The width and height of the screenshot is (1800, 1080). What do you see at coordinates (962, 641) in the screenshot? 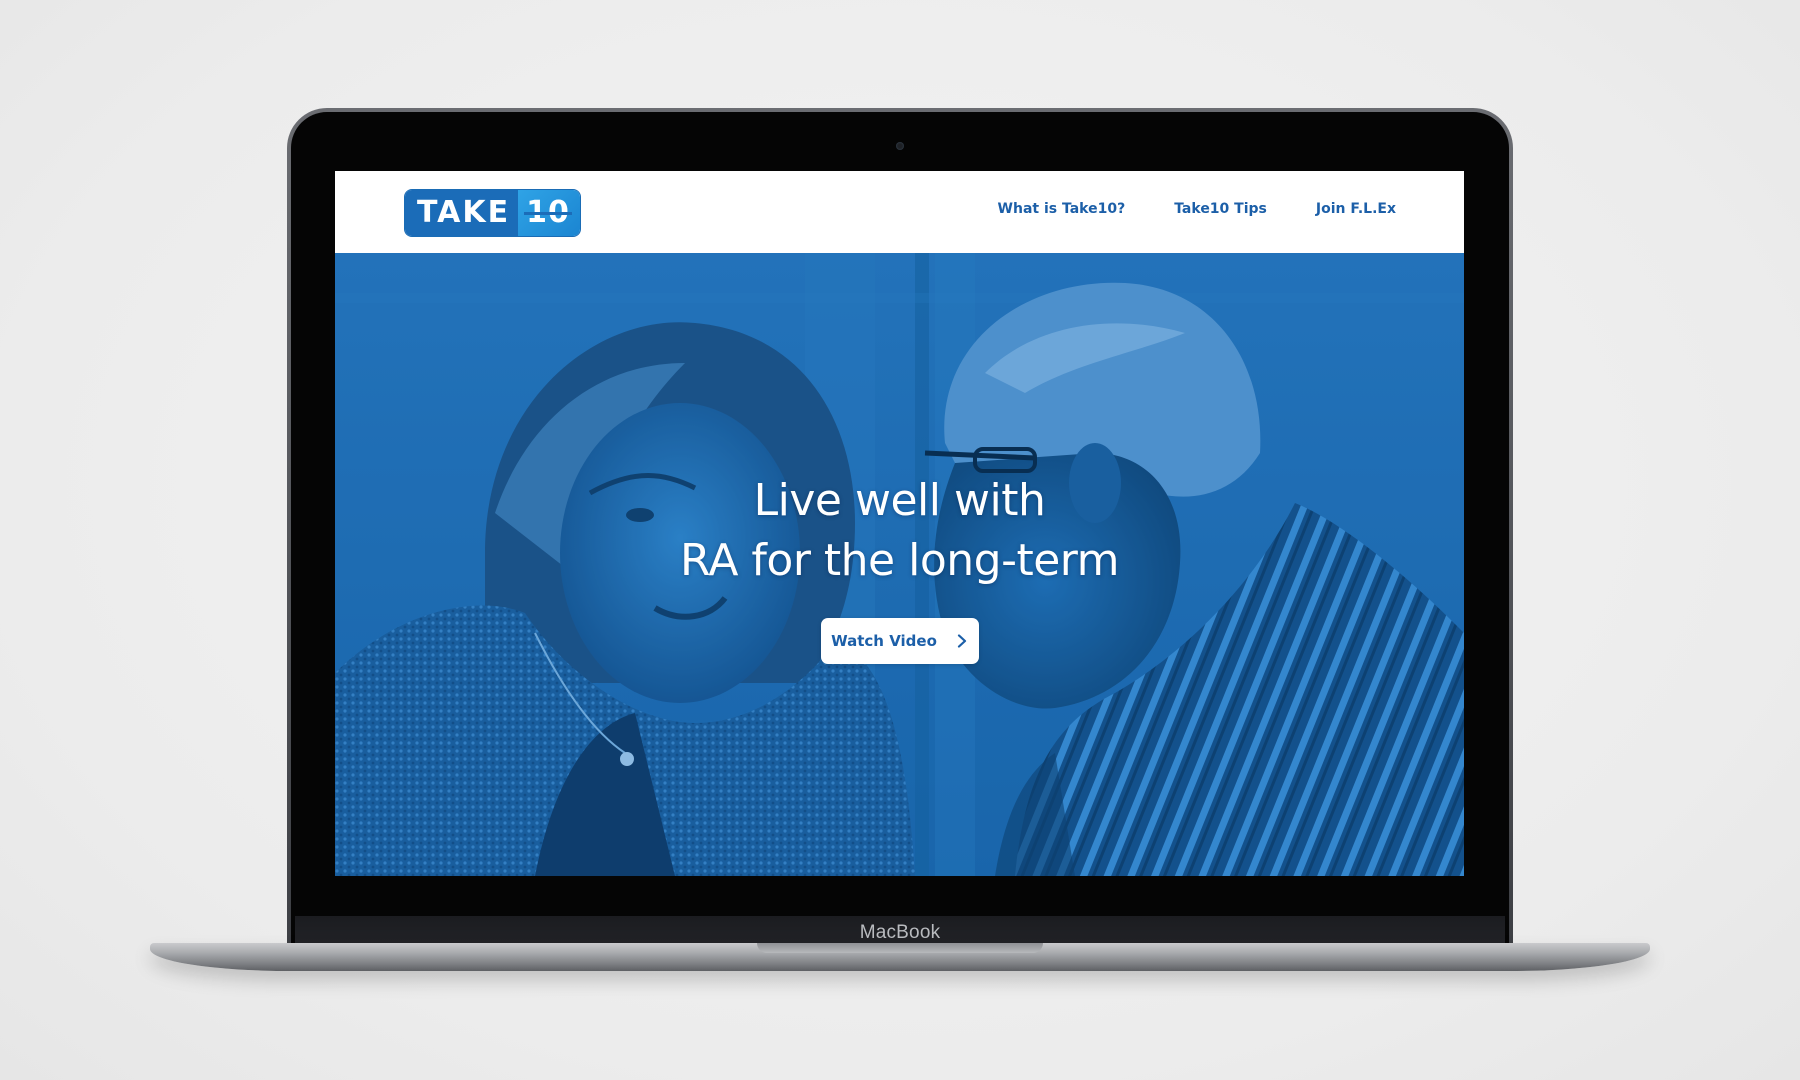
I see `chevron-right-icon` at bounding box center [962, 641].